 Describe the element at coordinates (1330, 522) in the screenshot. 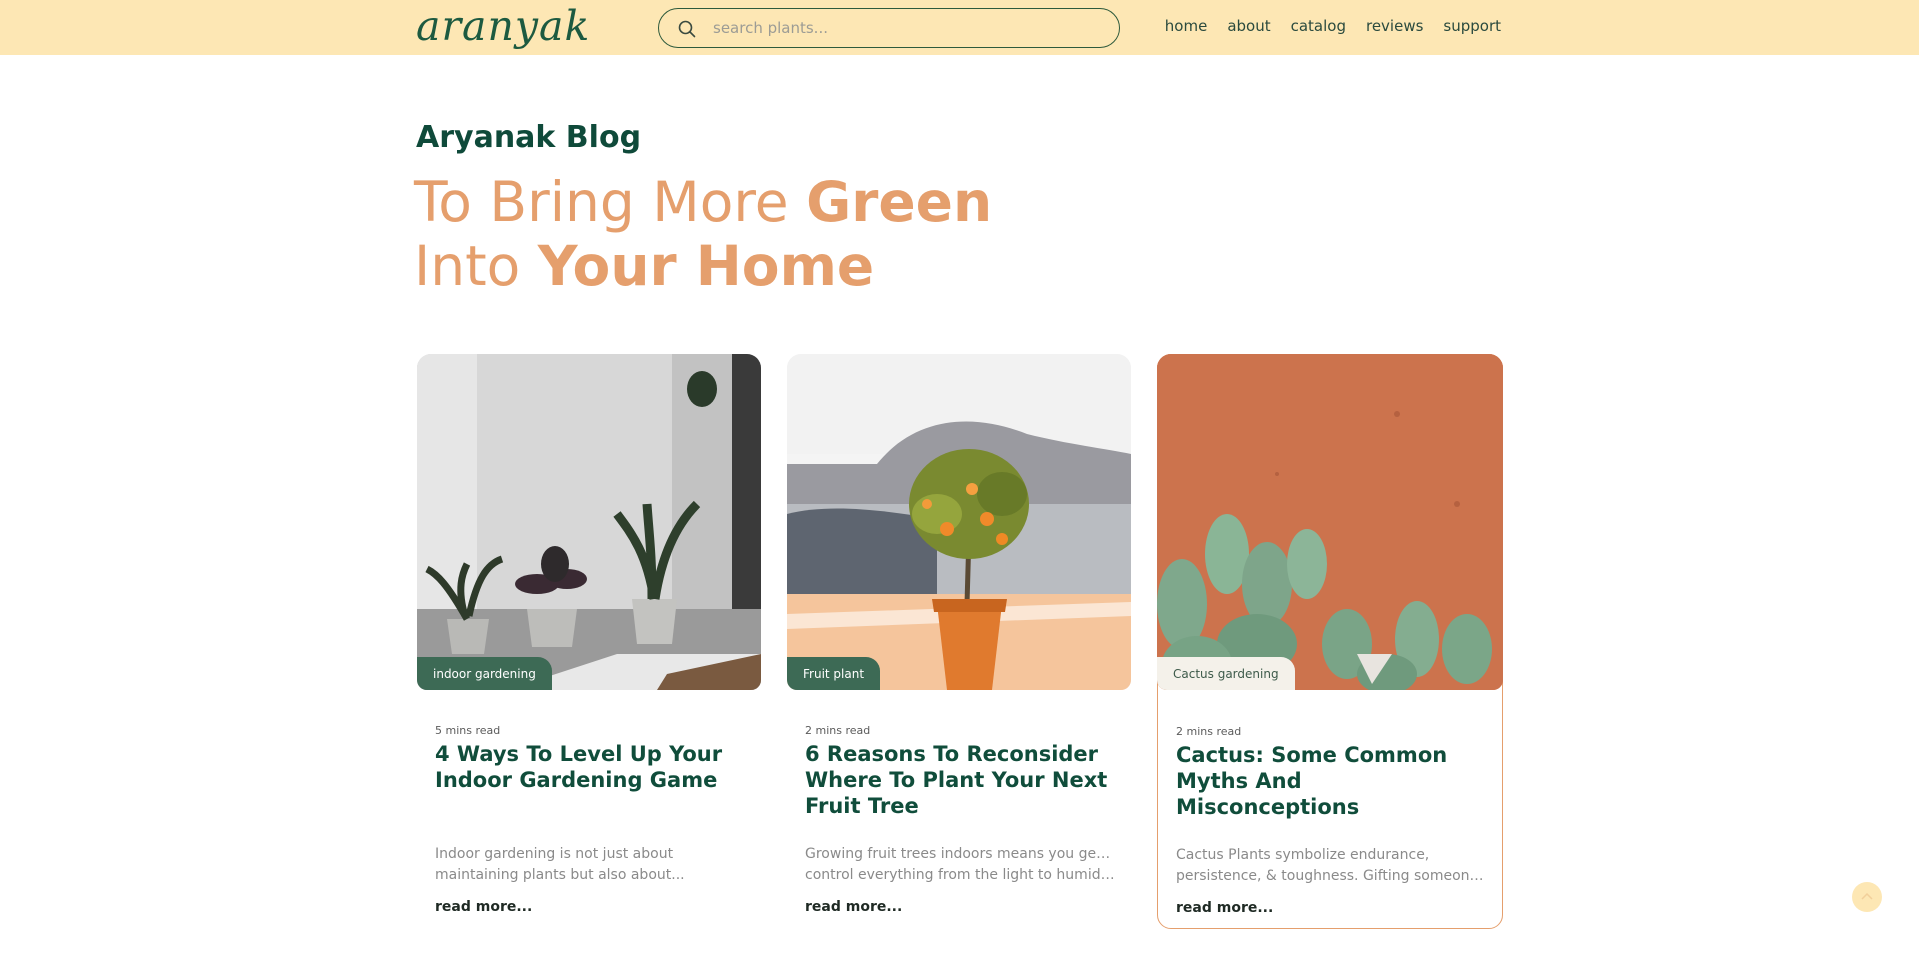

I see `card-image-cactus: Cactus gardening` at that location.